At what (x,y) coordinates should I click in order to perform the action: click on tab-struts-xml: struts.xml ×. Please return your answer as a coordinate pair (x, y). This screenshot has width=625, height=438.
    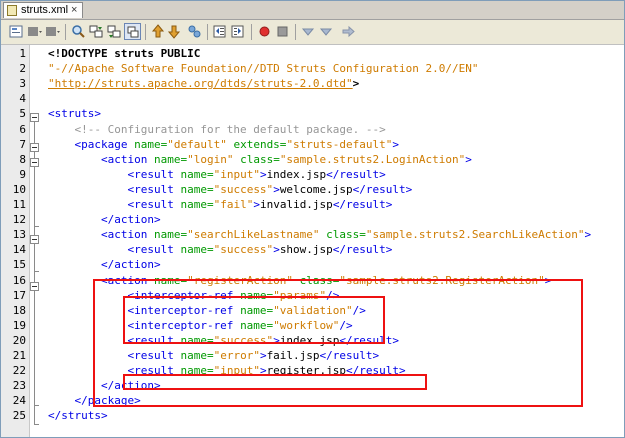
    Looking at the image, I should click on (43, 10).